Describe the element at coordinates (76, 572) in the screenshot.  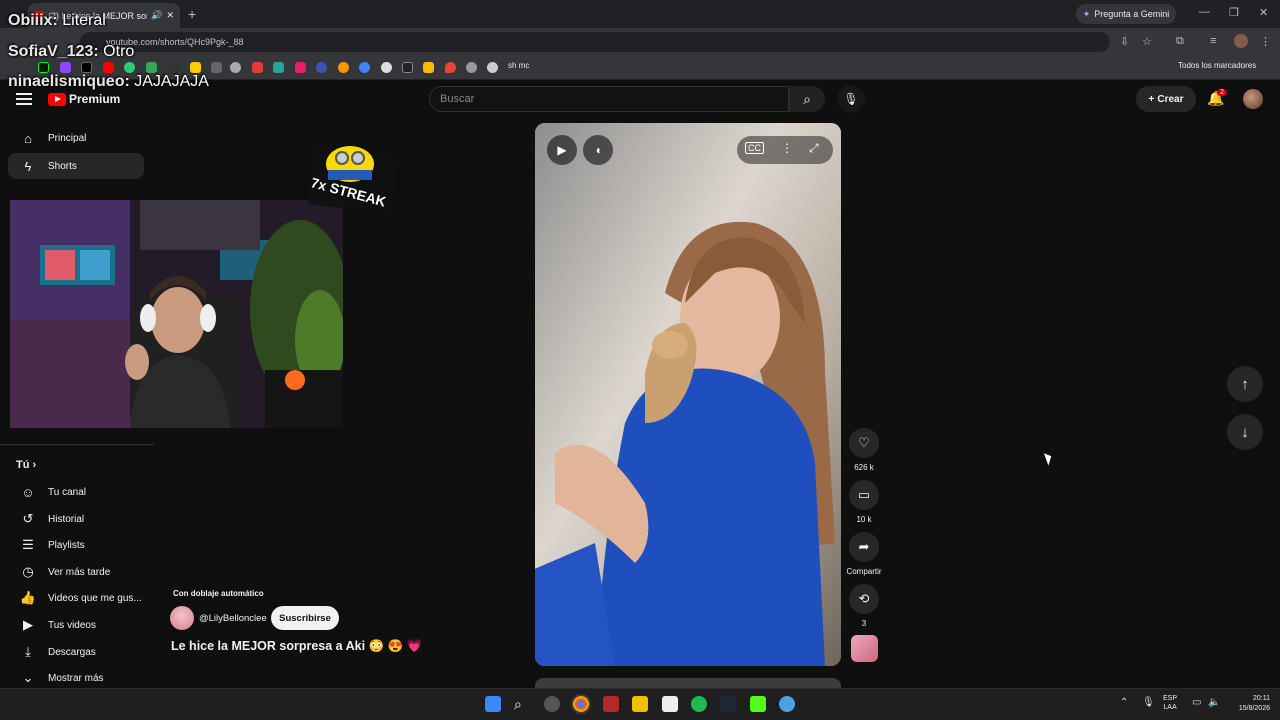
I see `sidebar-item-ver-mas-tarde: ◷ Ver más tarde` at that location.